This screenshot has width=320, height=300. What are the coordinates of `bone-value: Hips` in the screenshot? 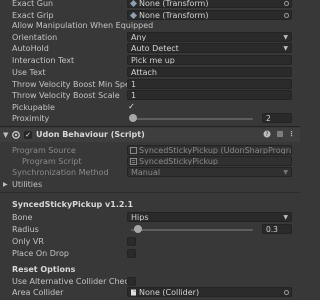 It's located at (140, 217).